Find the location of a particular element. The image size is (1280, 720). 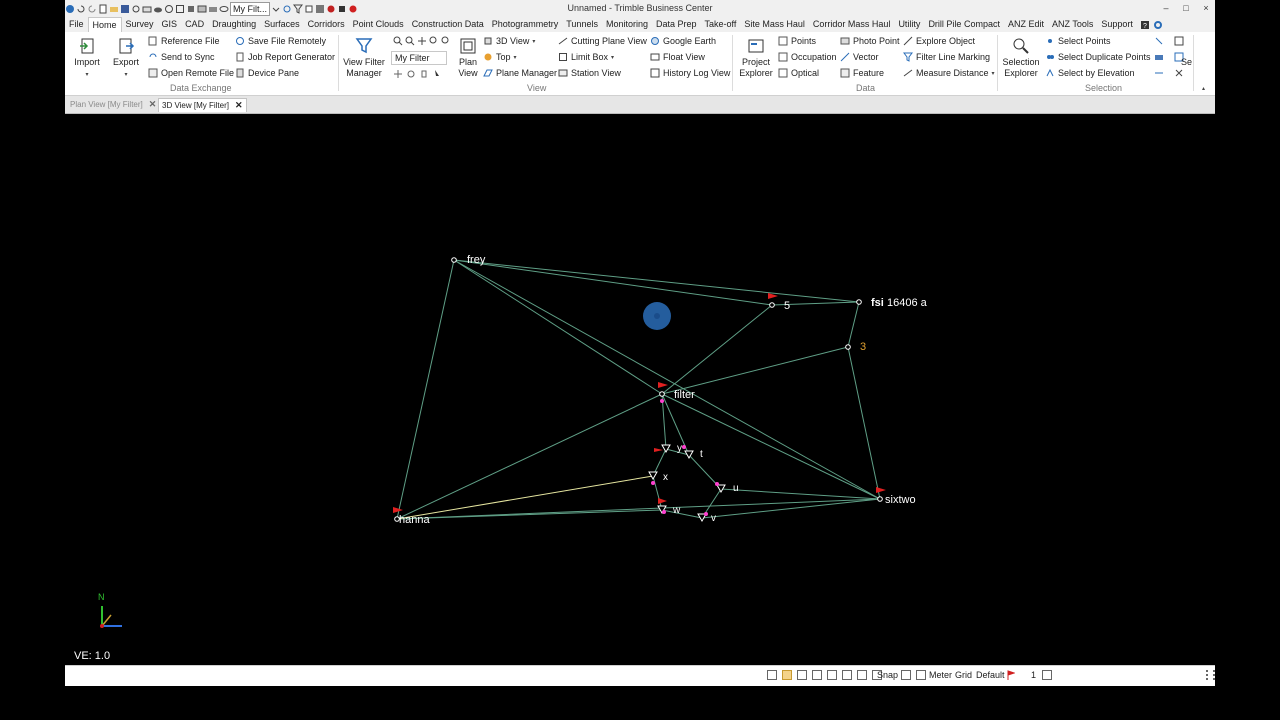

rectangle-tool-icon is located at coordinates (180, 9).